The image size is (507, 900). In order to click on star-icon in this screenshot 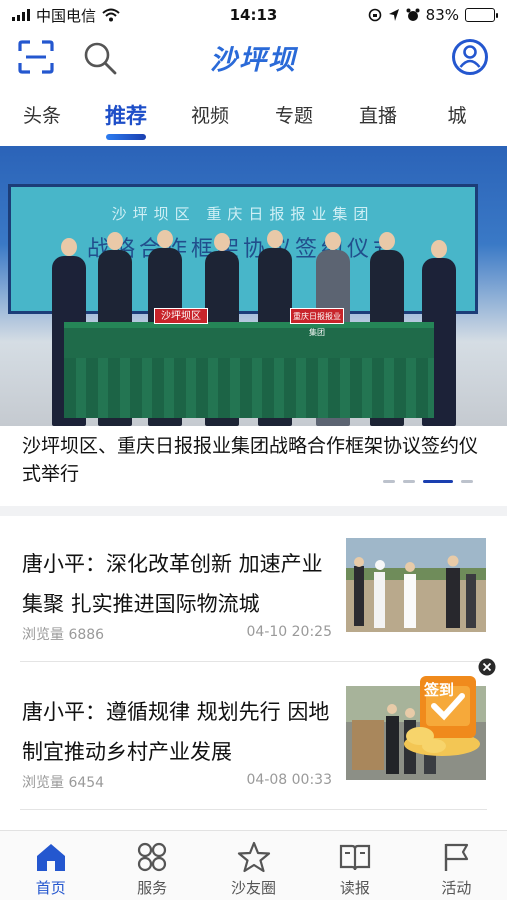, I will do `click(253, 857)`.